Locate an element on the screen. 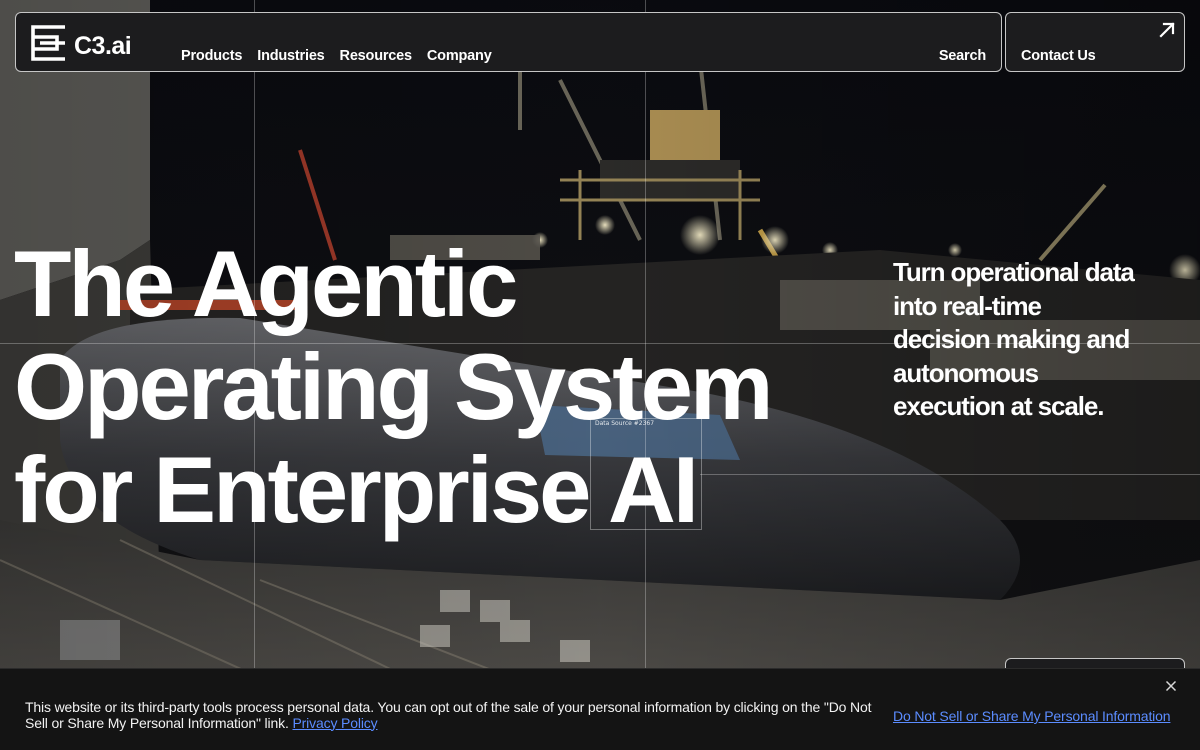  contact-us-button: Contact Us is located at coordinates (1095, 42).